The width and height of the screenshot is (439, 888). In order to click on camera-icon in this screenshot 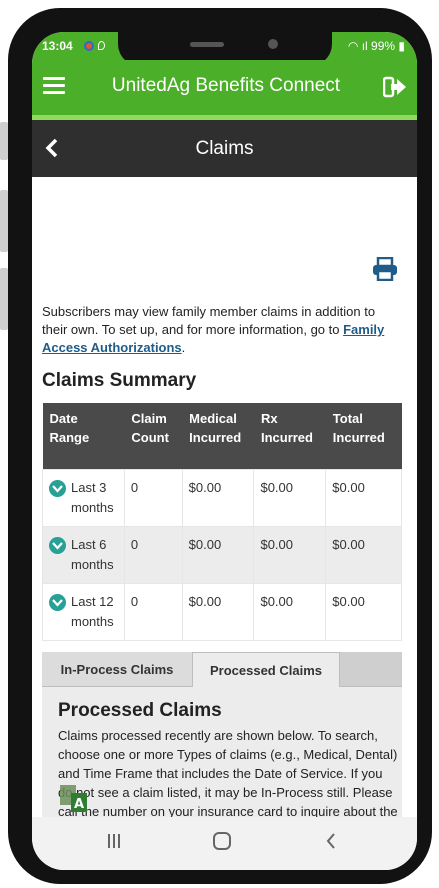, I will do `click(273, 44)`.